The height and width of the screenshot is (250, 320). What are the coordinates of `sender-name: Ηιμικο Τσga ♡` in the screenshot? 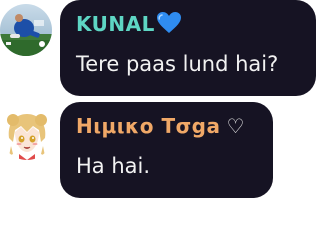 It's located at (160, 126).